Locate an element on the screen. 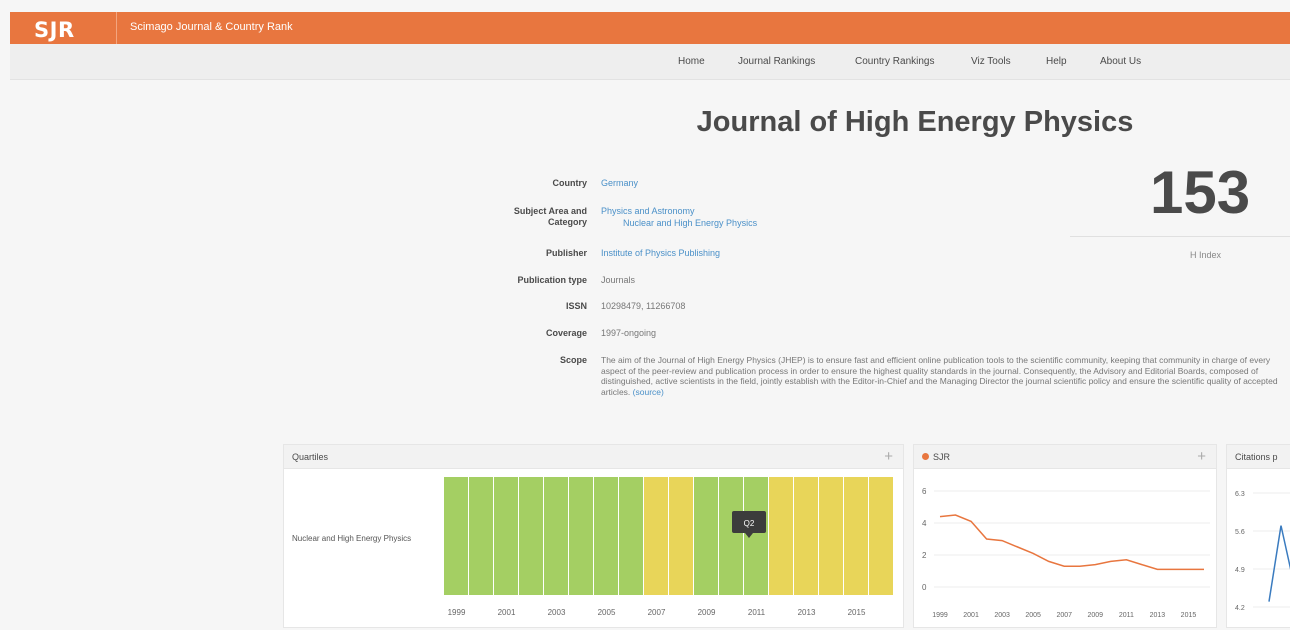 The image size is (1290, 630). quartile-year-label: 1999 is located at coordinates (457, 612).